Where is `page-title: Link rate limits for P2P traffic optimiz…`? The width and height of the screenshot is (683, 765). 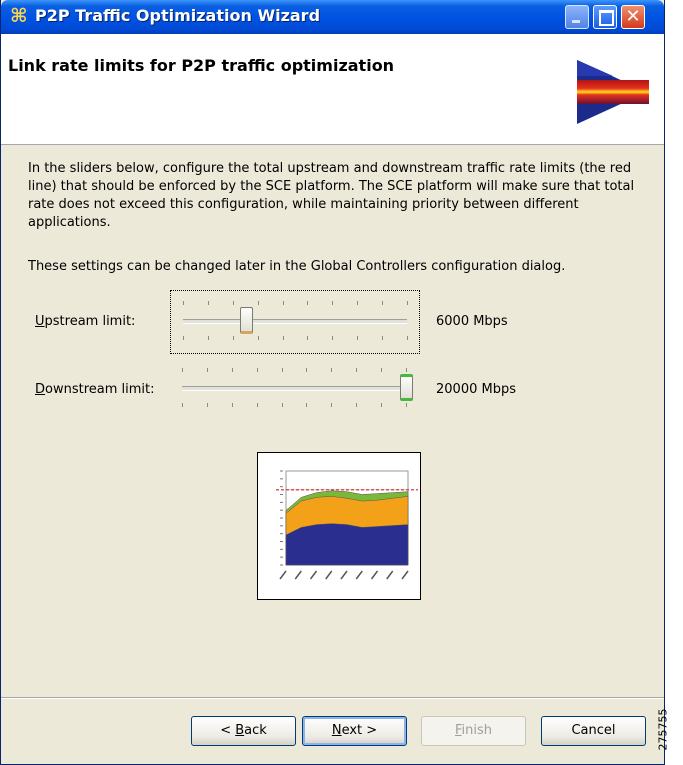 page-title: Link rate limits for P2P traffic optimiz… is located at coordinates (201, 65).